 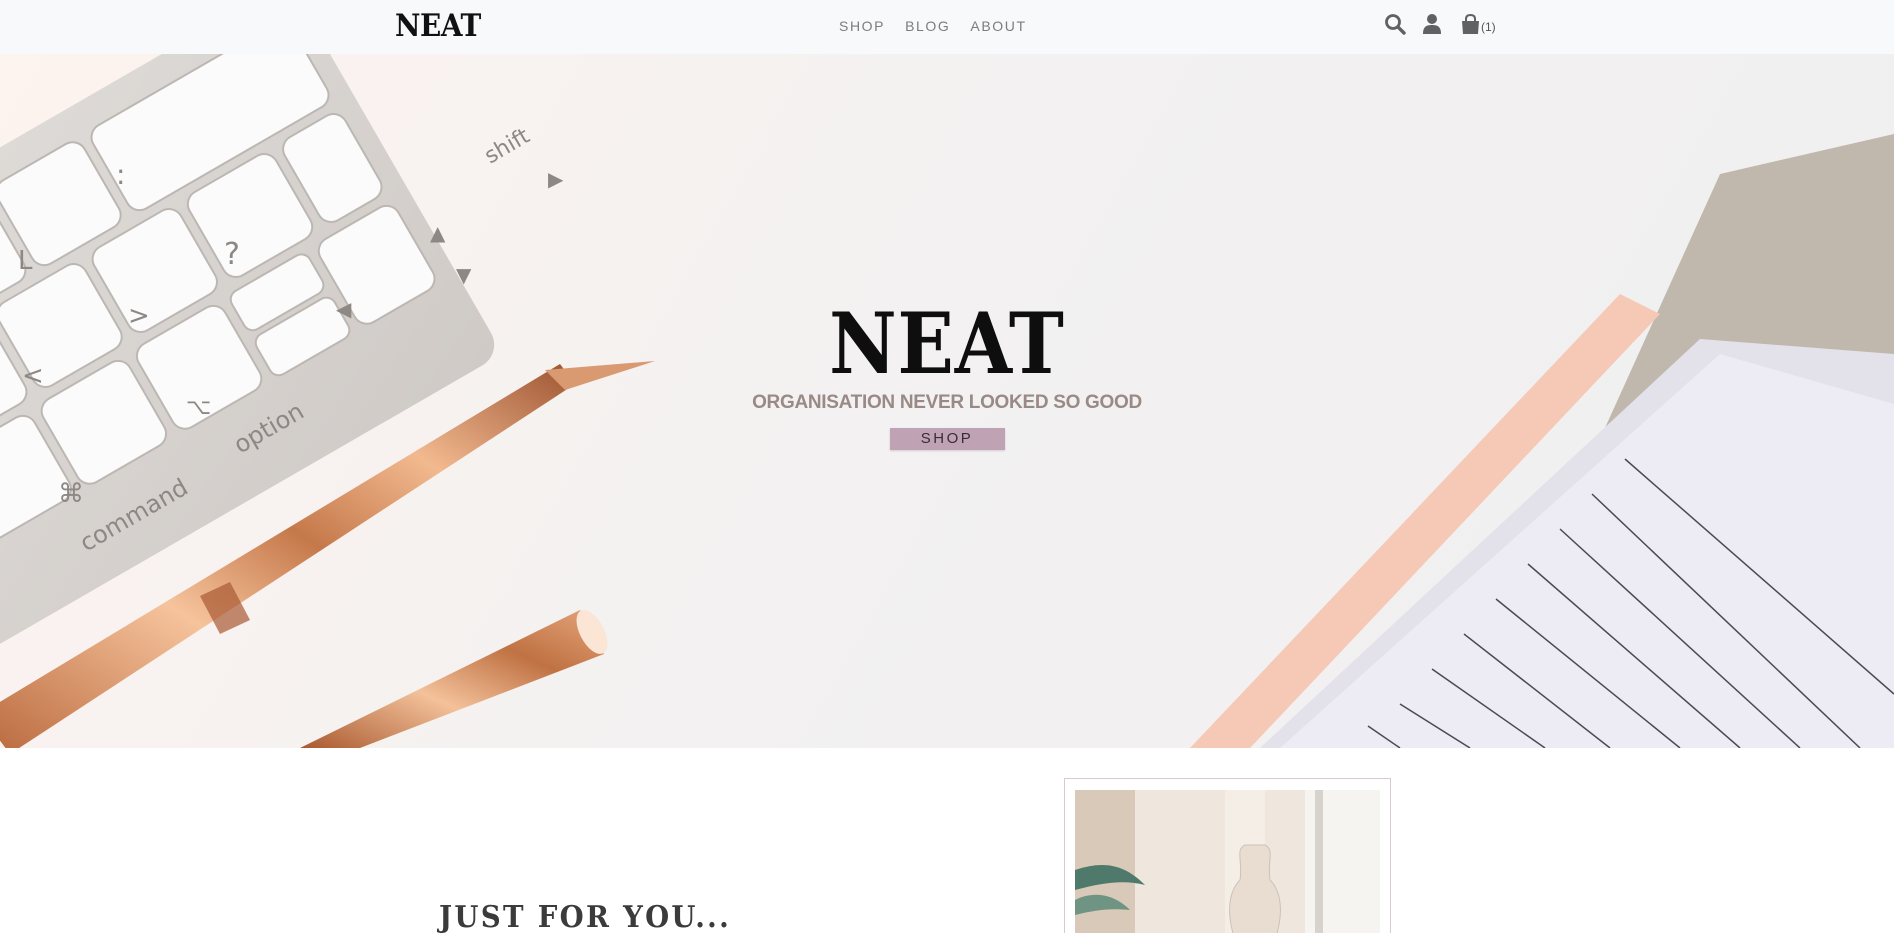 I want to click on product-card, so click(x=1227, y=855).